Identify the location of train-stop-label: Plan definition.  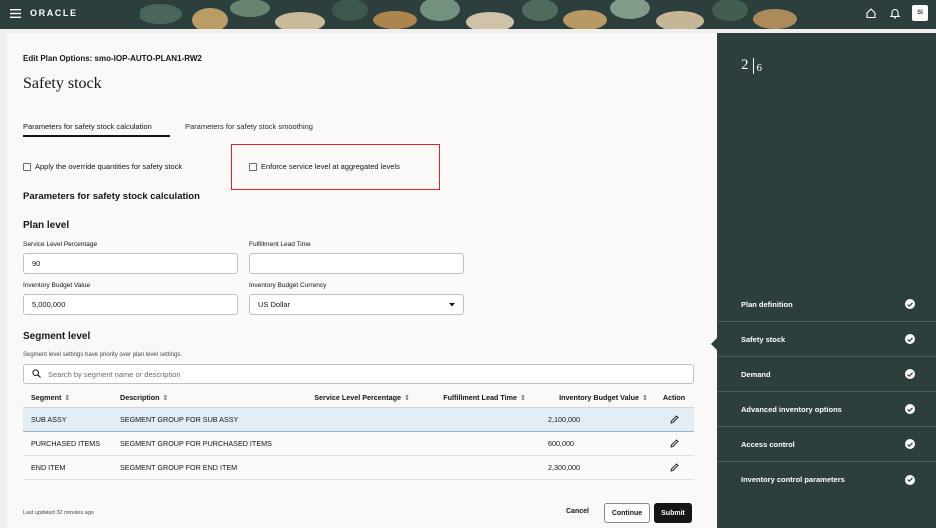
(767, 304).